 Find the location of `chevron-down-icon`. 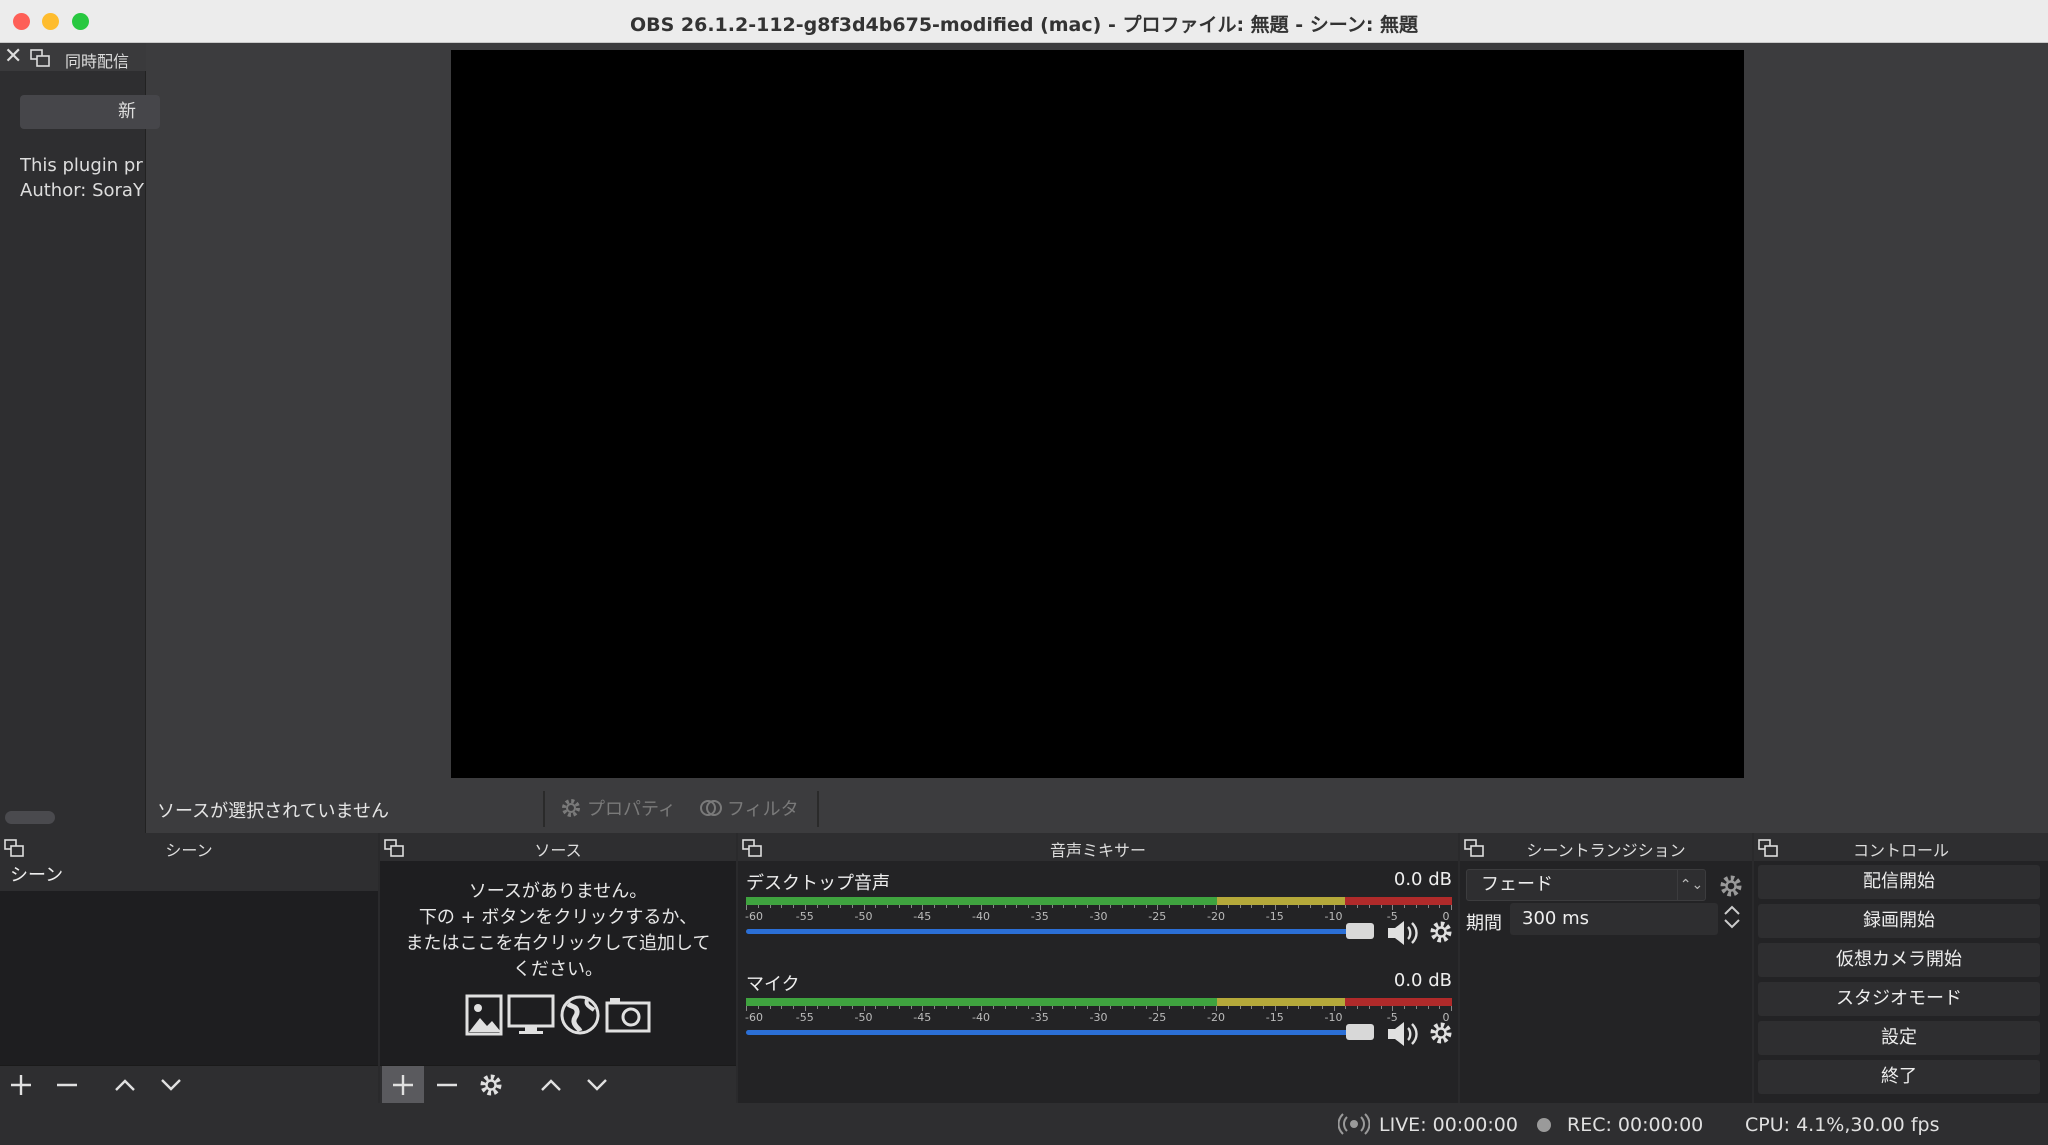

chevron-down-icon is located at coordinates (1732, 924).